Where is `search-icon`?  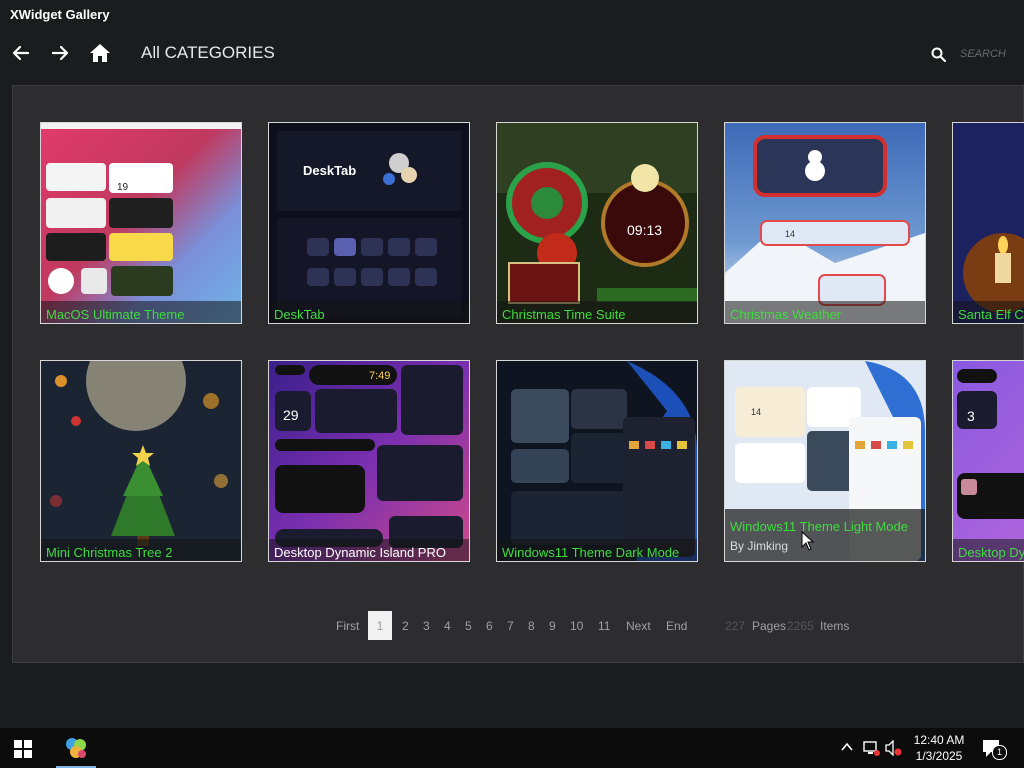
search-icon is located at coordinates (938, 54).